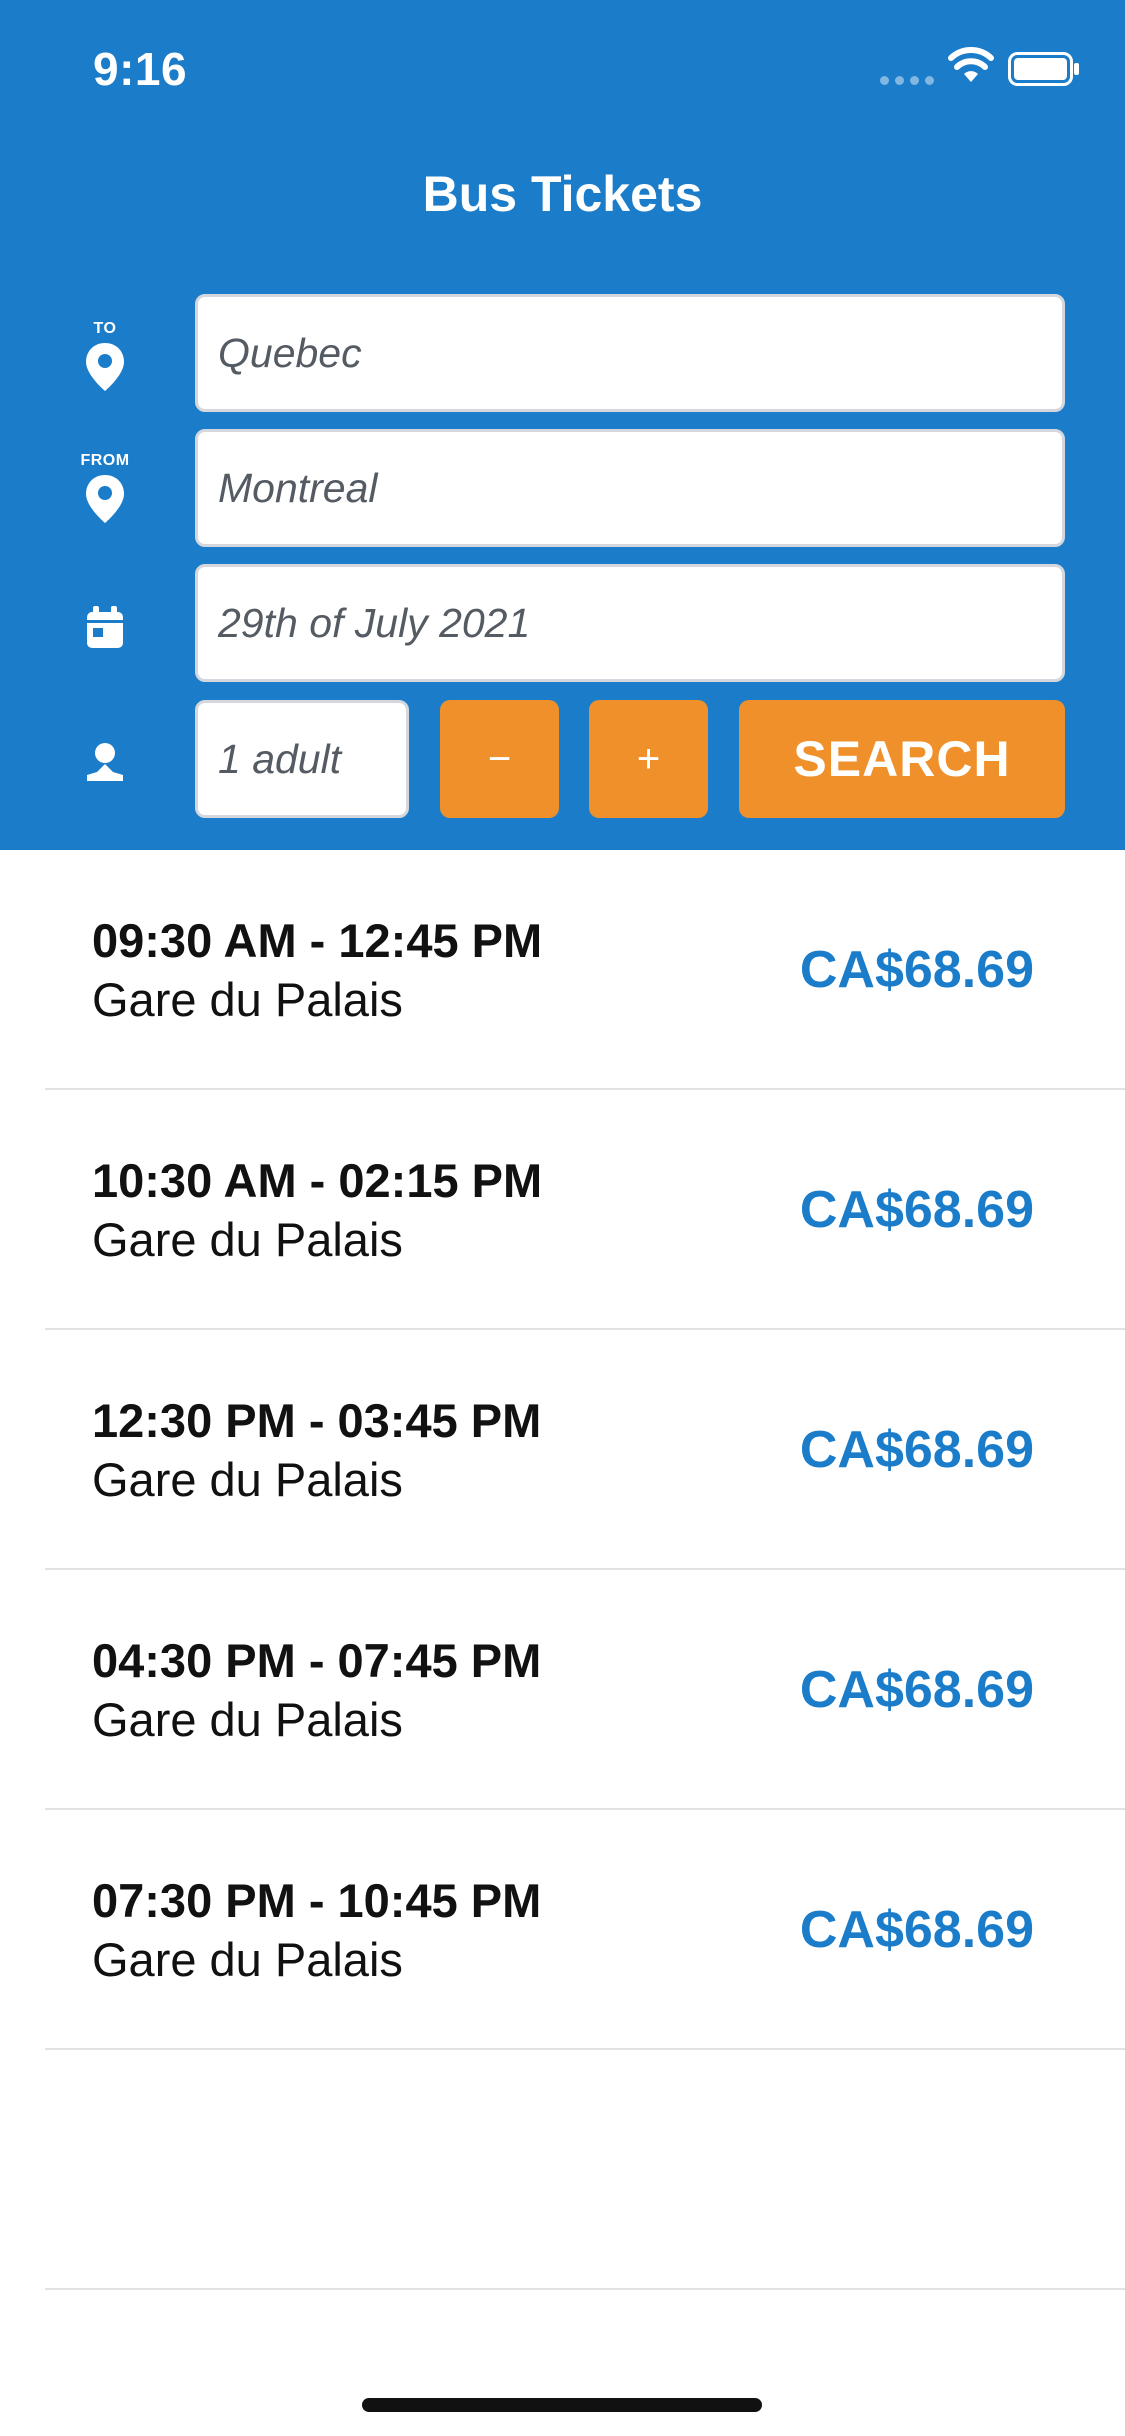 The width and height of the screenshot is (1125, 2436). Describe the element at coordinates (105, 460) in the screenshot. I see `from-label: FROM` at that location.